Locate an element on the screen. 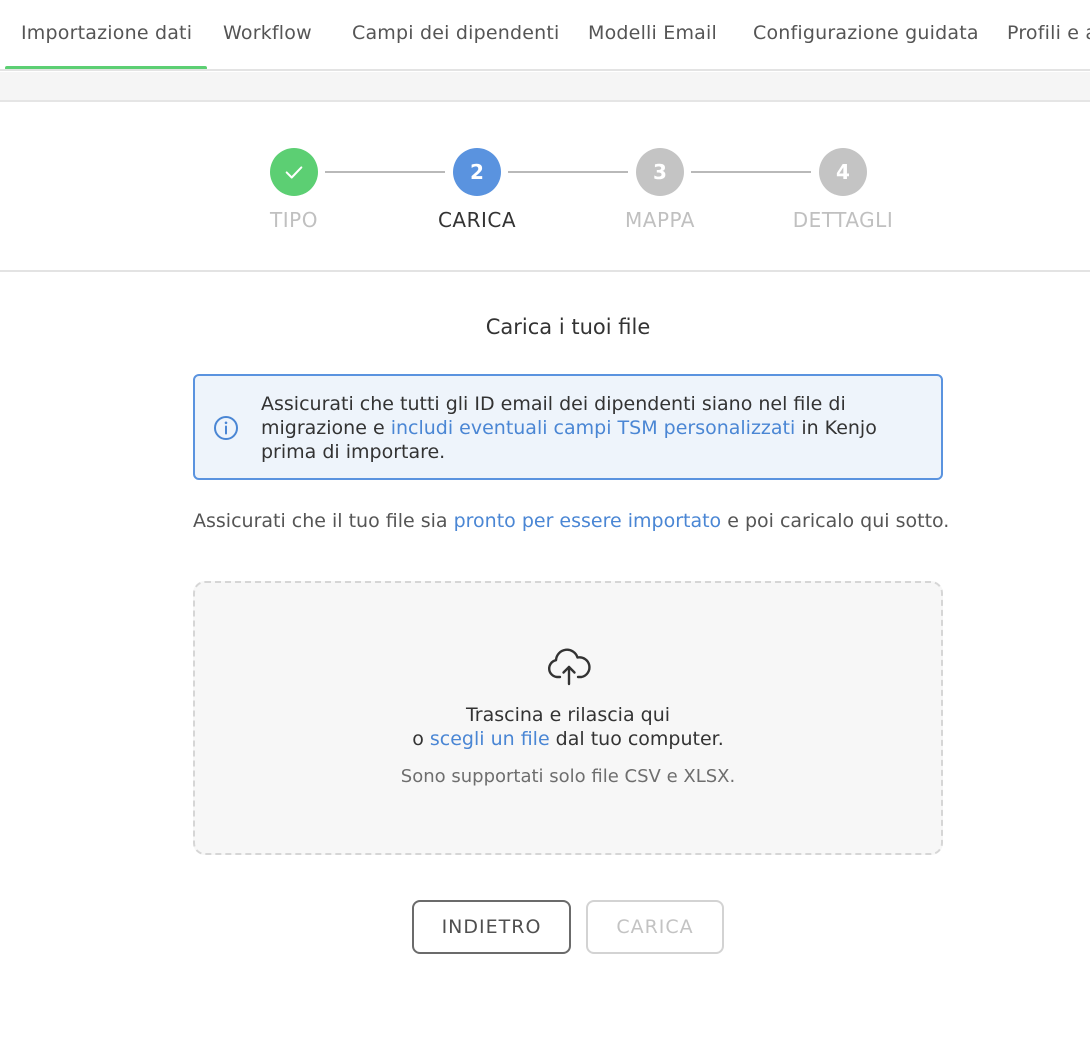  step-3-label: MAPPA is located at coordinates (660, 220).